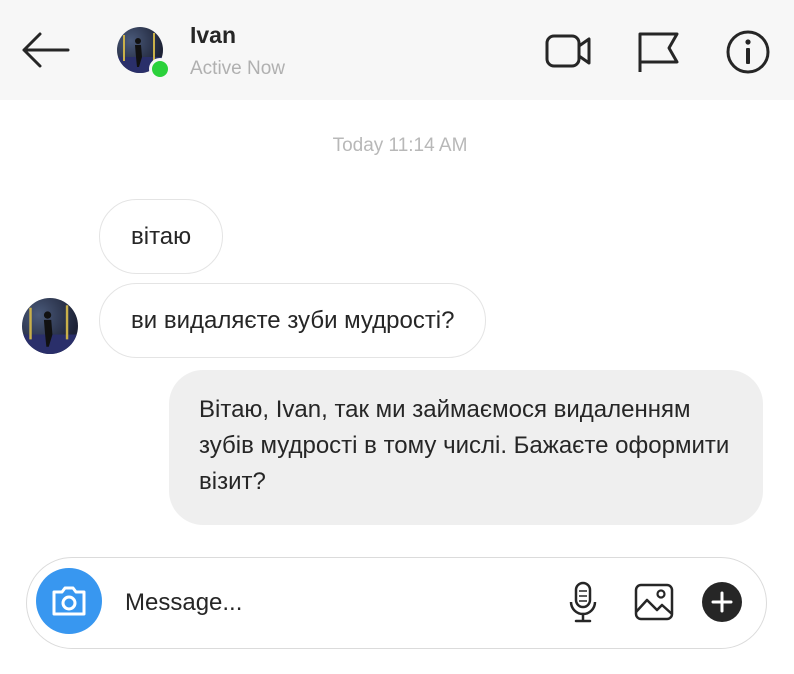 The height and width of the screenshot is (674, 794). I want to click on report-button, so click(657, 52).